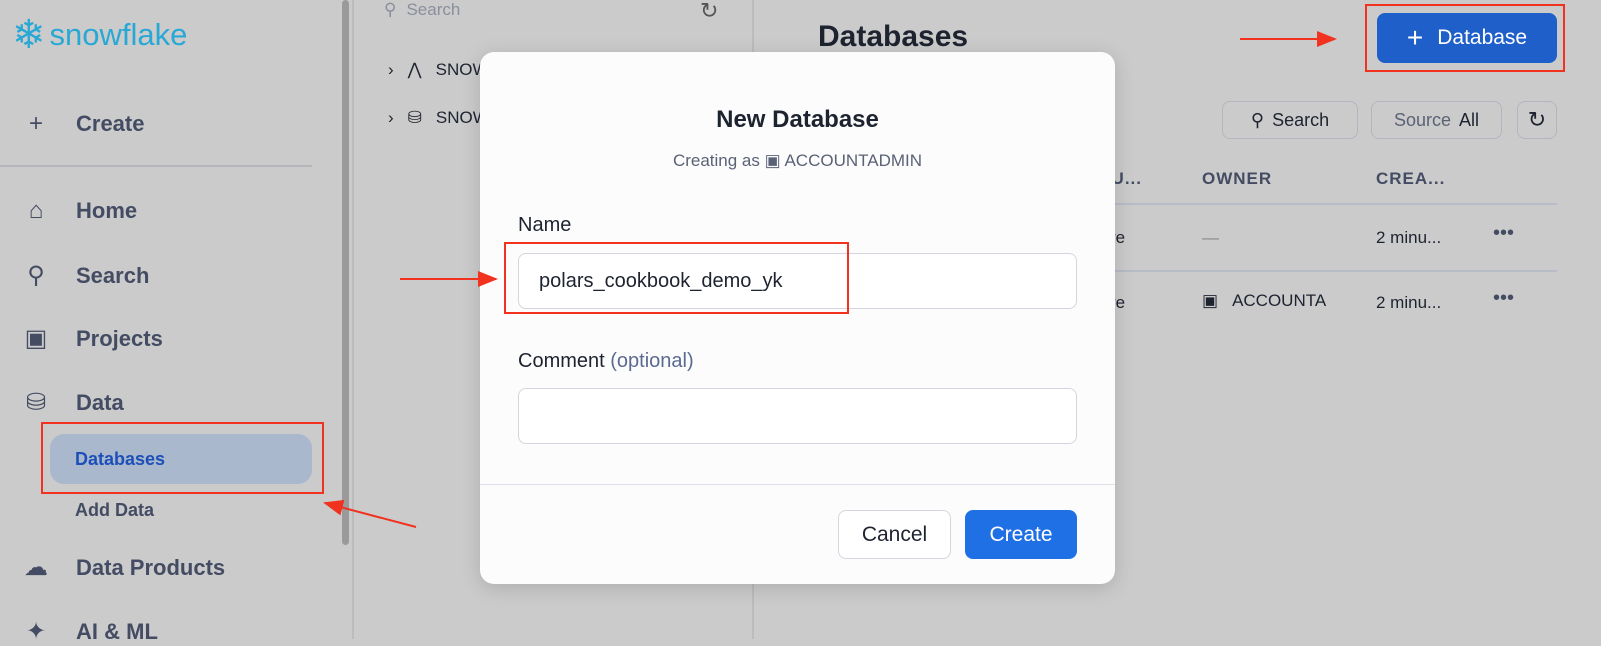 The image size is (1601, 646). I want to click on annotation-arrow, so click(370, 513).